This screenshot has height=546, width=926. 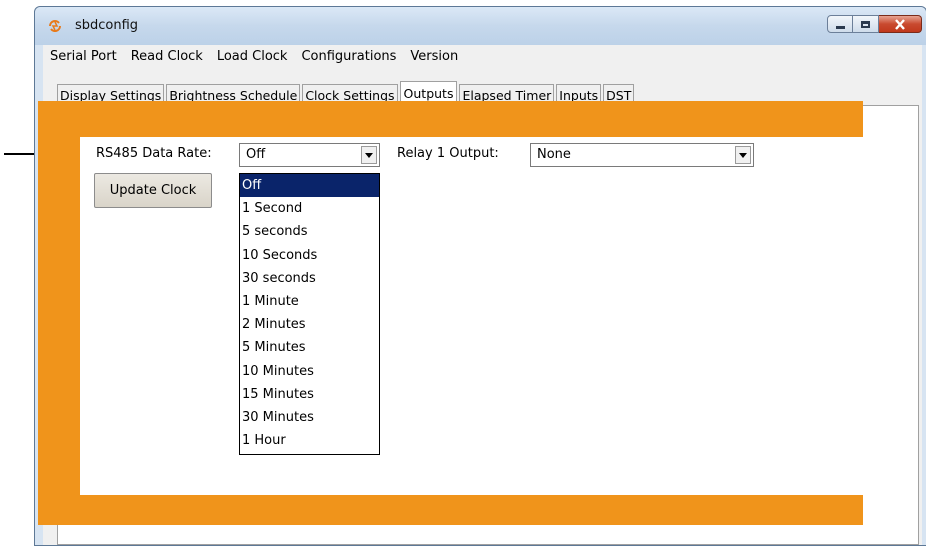 What do you see at coordinates (480, 26) in the screenshot?
I see `title-bar: sbdconfig` at bounding box center [480, 26].